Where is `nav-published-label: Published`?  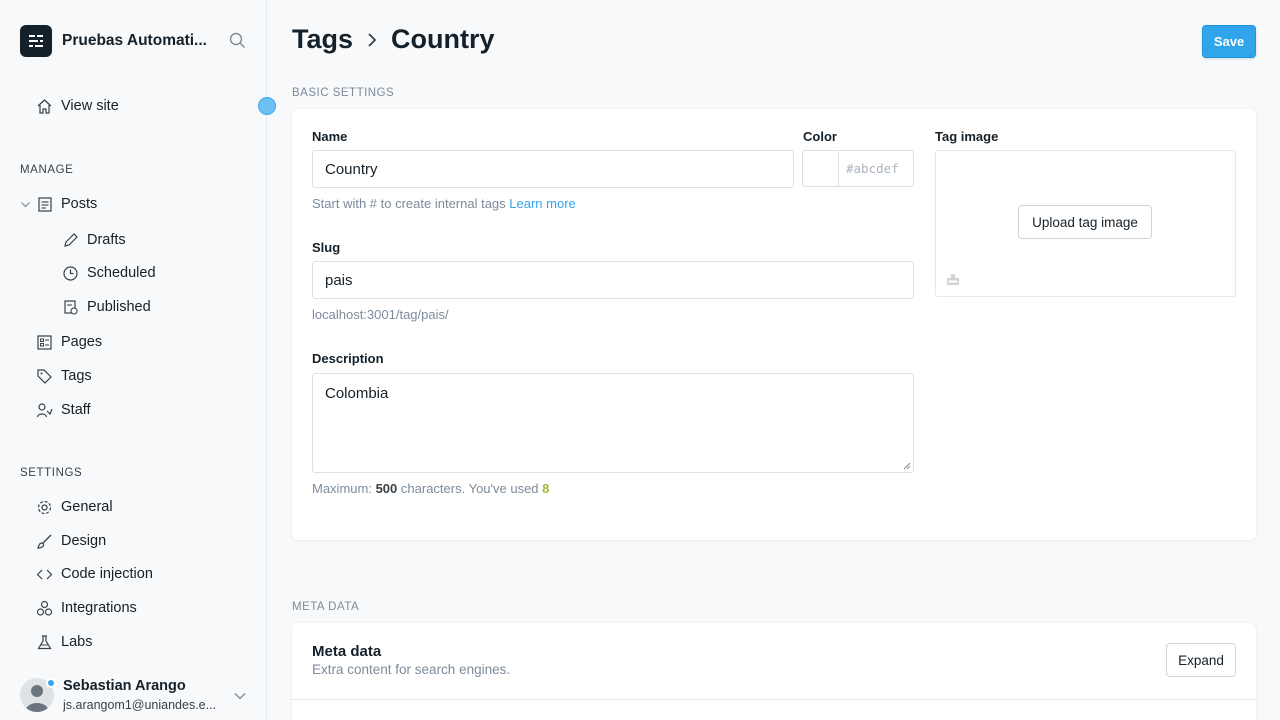 nav-published-label: Published is located at coordinates (119, 307).